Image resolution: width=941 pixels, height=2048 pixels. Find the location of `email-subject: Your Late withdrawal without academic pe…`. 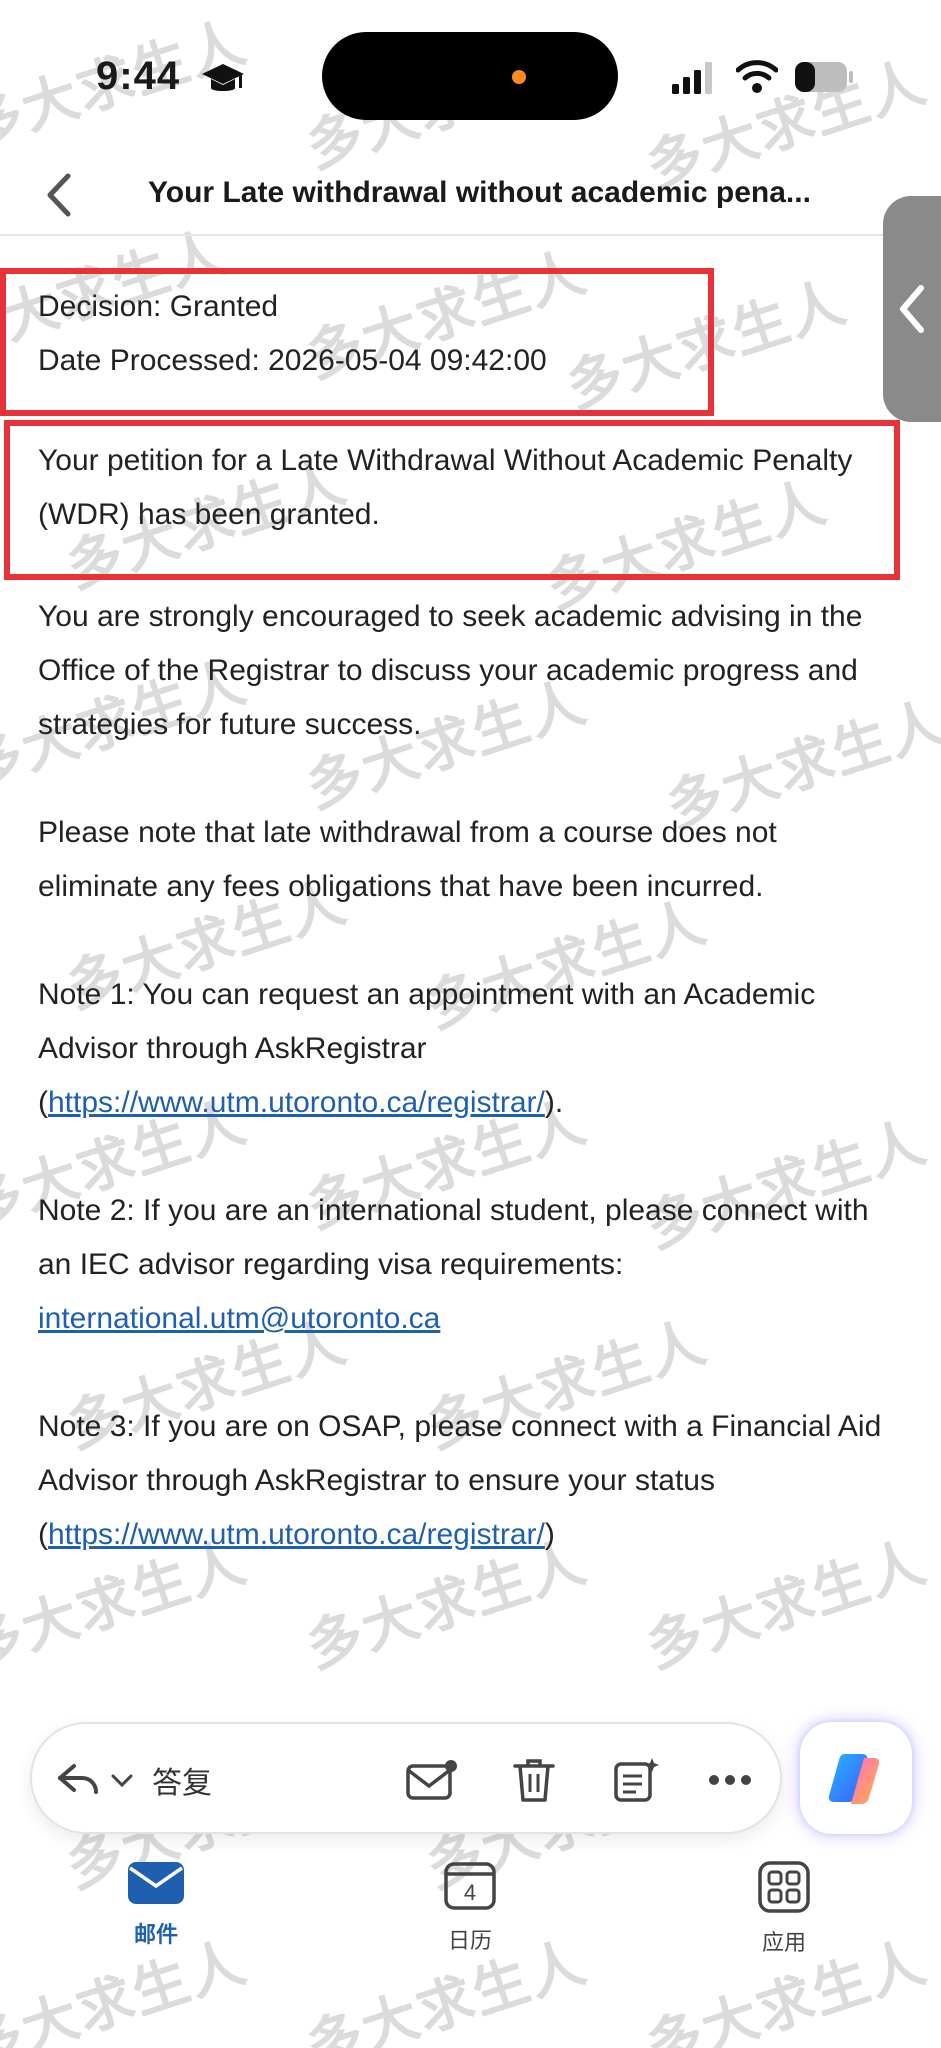

email-subject: Your Late withdrawal without academic pe… is located at coordinates (479, 192).